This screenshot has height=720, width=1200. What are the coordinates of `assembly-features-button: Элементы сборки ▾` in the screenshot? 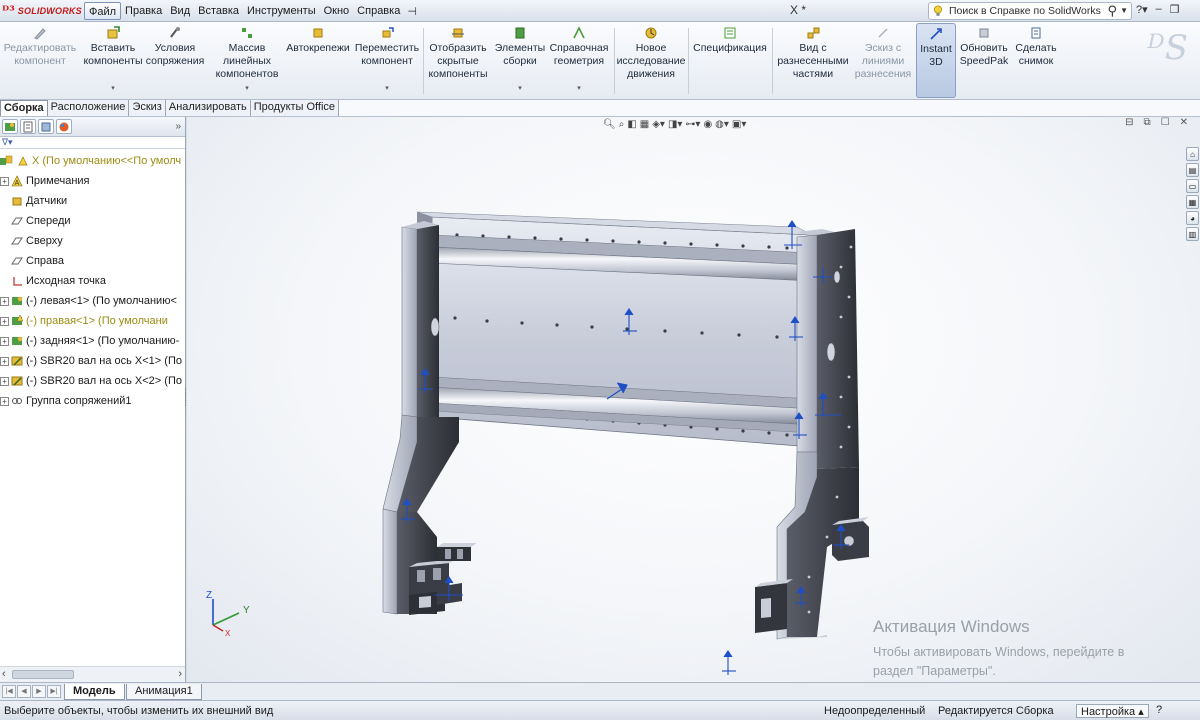 It's located at (520, 62).